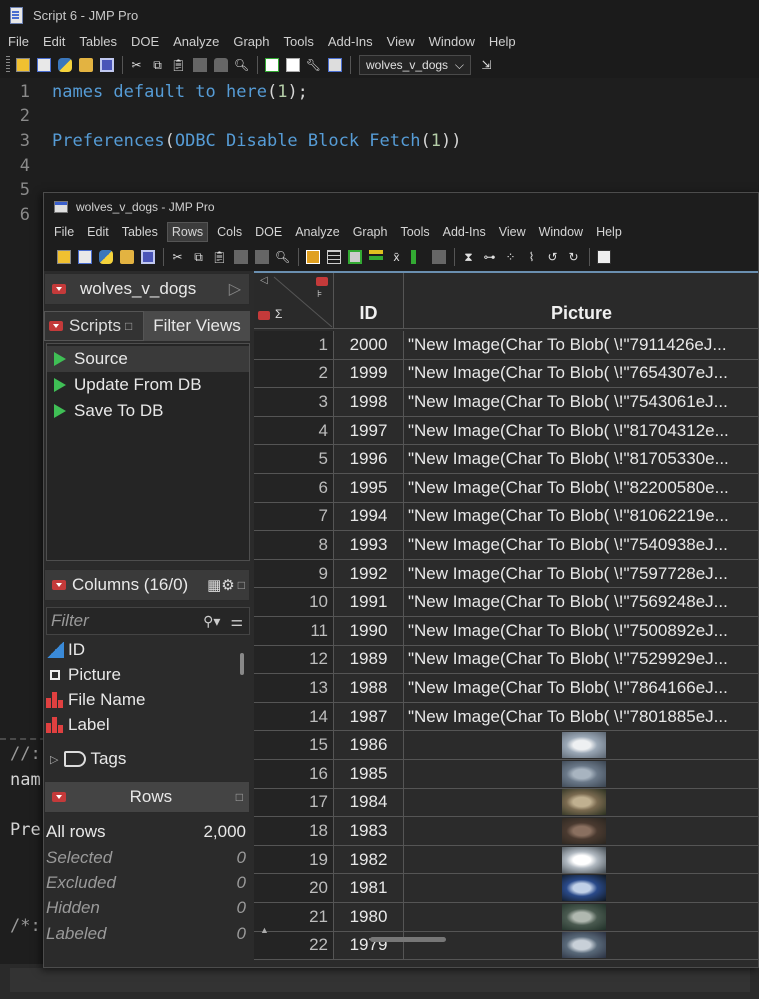 The image size is (759, 999). Describe the element at coordinates (294, 717) in the screenshot. I see `row-number: 14` at that location.